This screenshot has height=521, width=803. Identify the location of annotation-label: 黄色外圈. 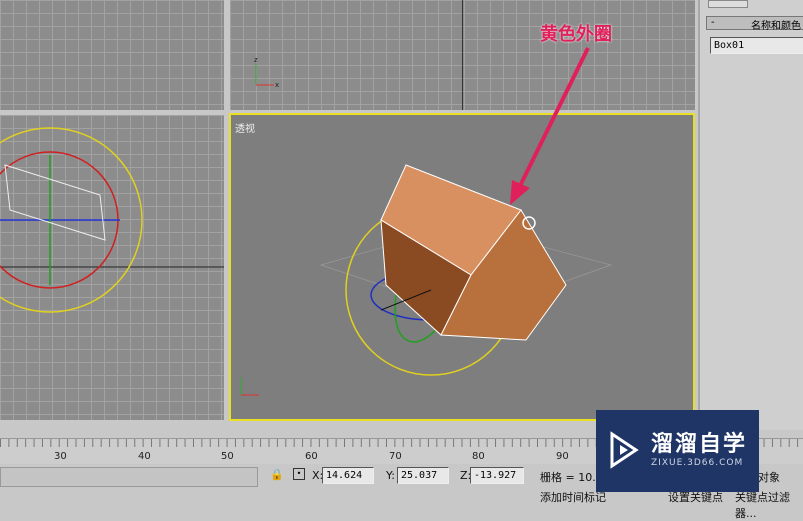
(576, 34).